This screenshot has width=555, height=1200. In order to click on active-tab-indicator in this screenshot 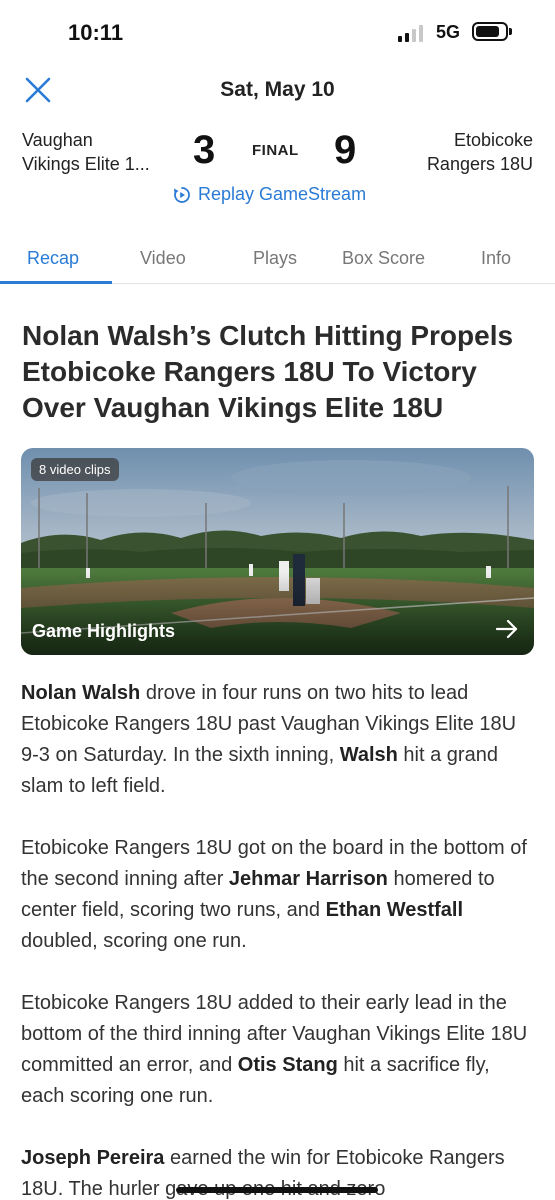, I will do `click(56, 282)`.